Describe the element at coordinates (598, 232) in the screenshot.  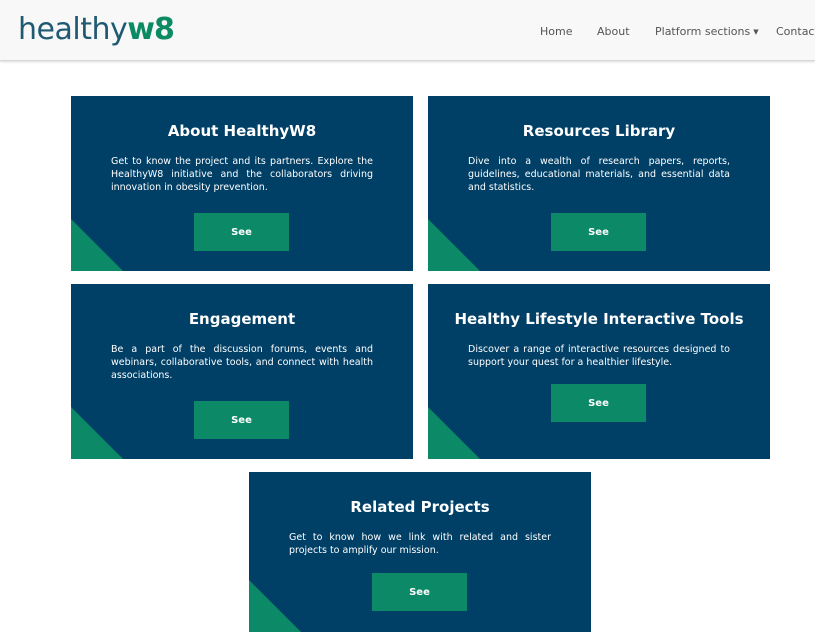
I see `resources-see-button: See` at that location.